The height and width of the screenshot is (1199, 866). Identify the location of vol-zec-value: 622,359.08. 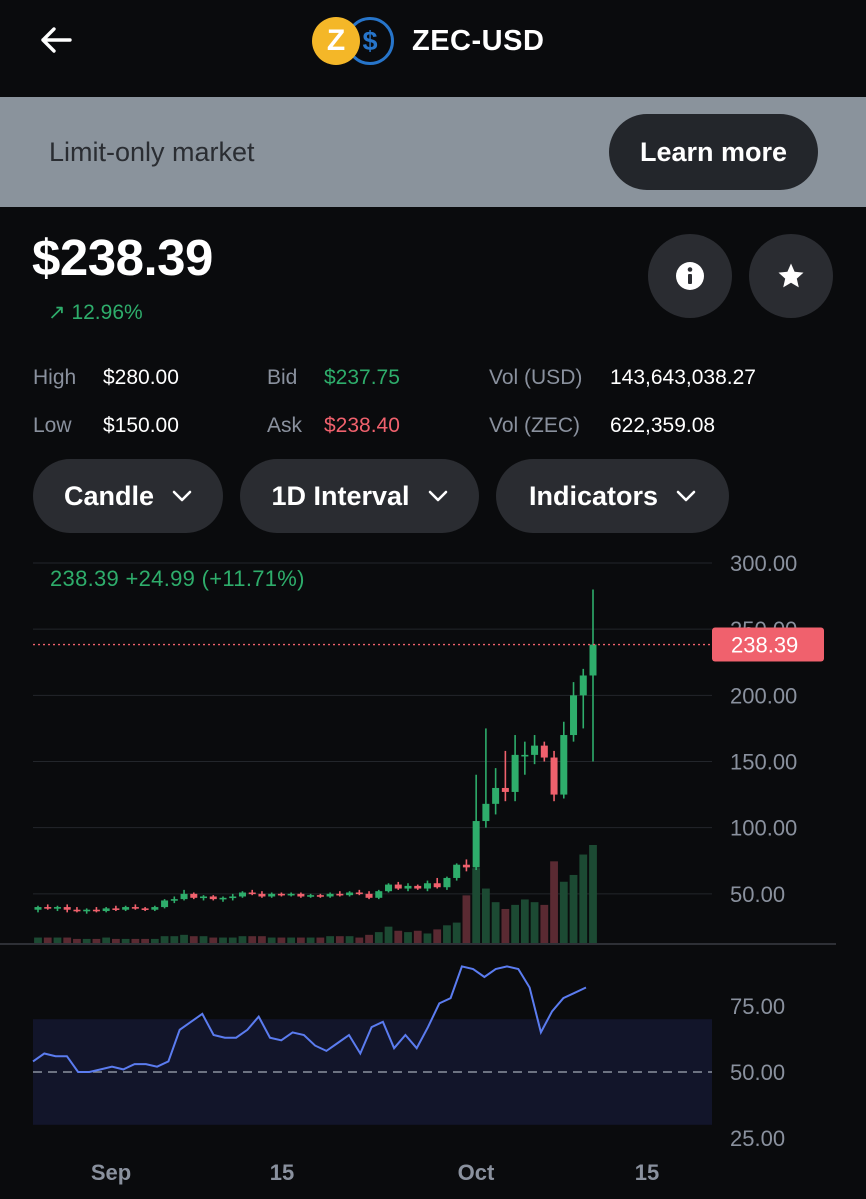
(663, 425).